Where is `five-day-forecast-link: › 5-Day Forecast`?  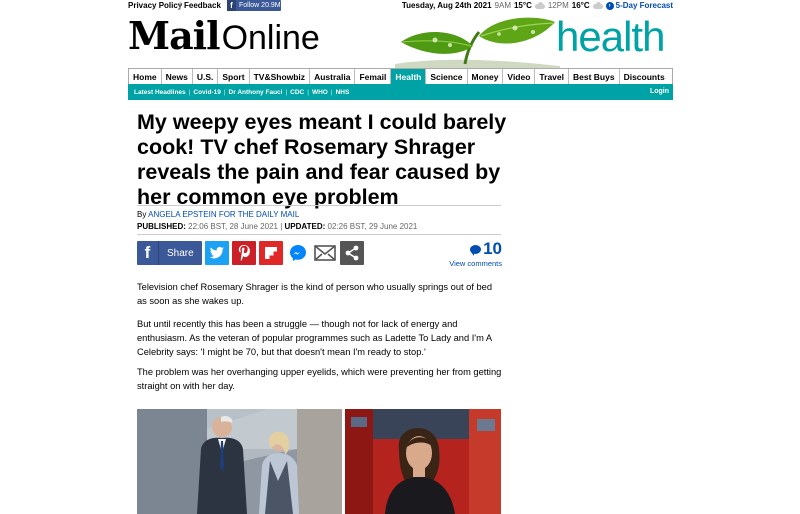 five-day-forecast-link: › 5-Day Forecast is located at coordinates (639, 5).